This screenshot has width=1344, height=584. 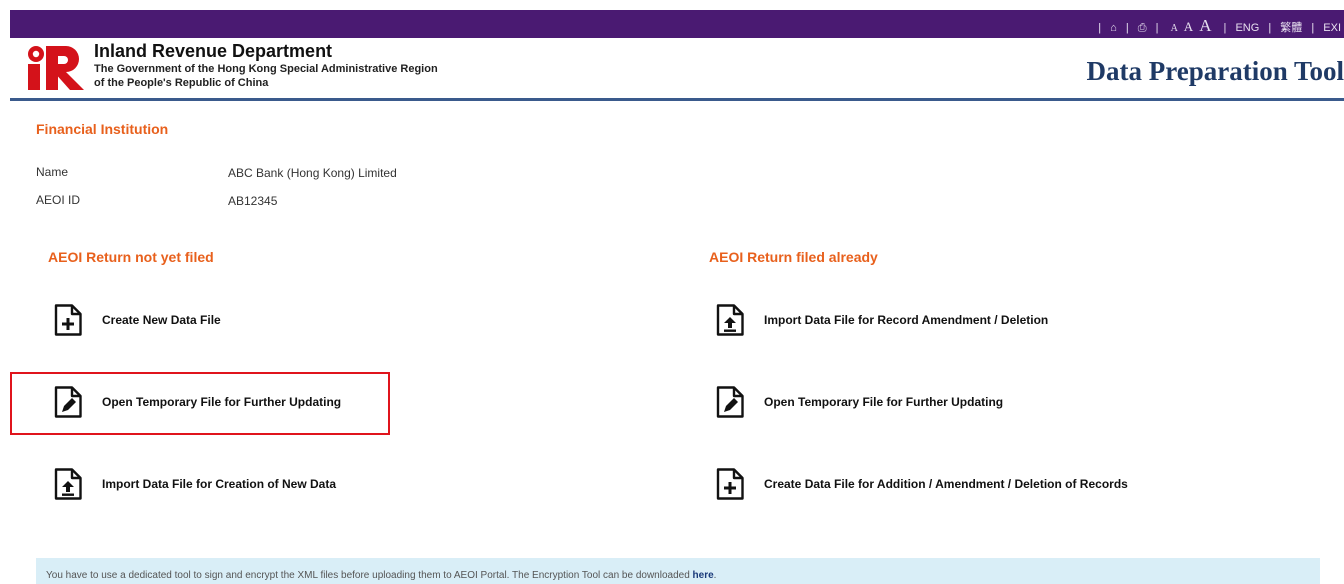 I want to click on fi-name-label: Name, so click(x=52, y=172).